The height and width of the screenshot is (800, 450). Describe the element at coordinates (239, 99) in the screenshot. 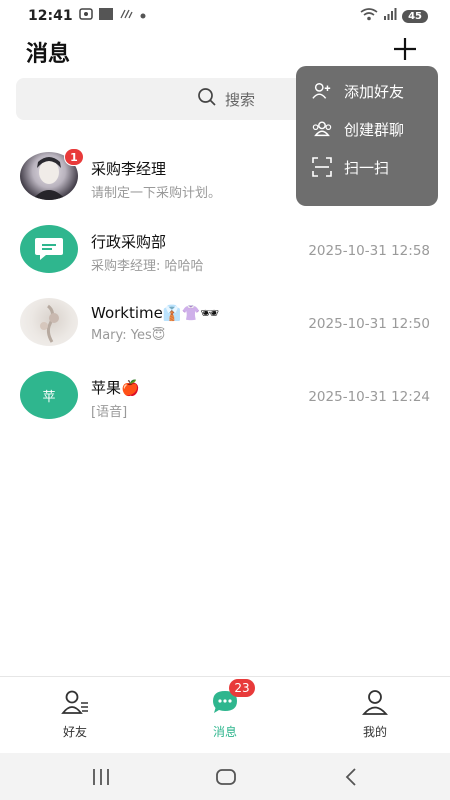

I see `search-placeholder: 搜索` at that location.